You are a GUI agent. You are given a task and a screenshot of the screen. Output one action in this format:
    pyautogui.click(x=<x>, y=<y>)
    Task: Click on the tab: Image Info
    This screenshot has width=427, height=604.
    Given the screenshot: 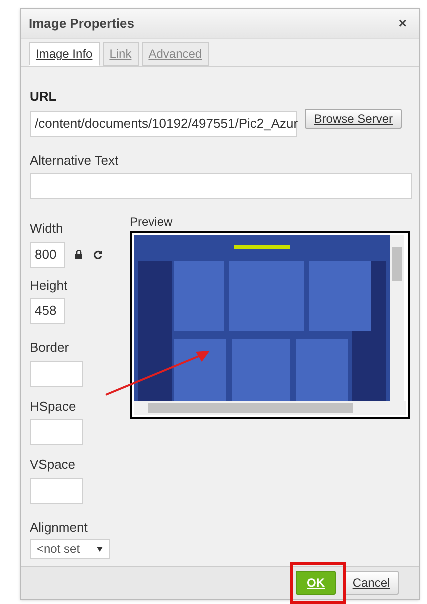 What is the action you would take?
    pyautogui.click(x=64, y=54)
    